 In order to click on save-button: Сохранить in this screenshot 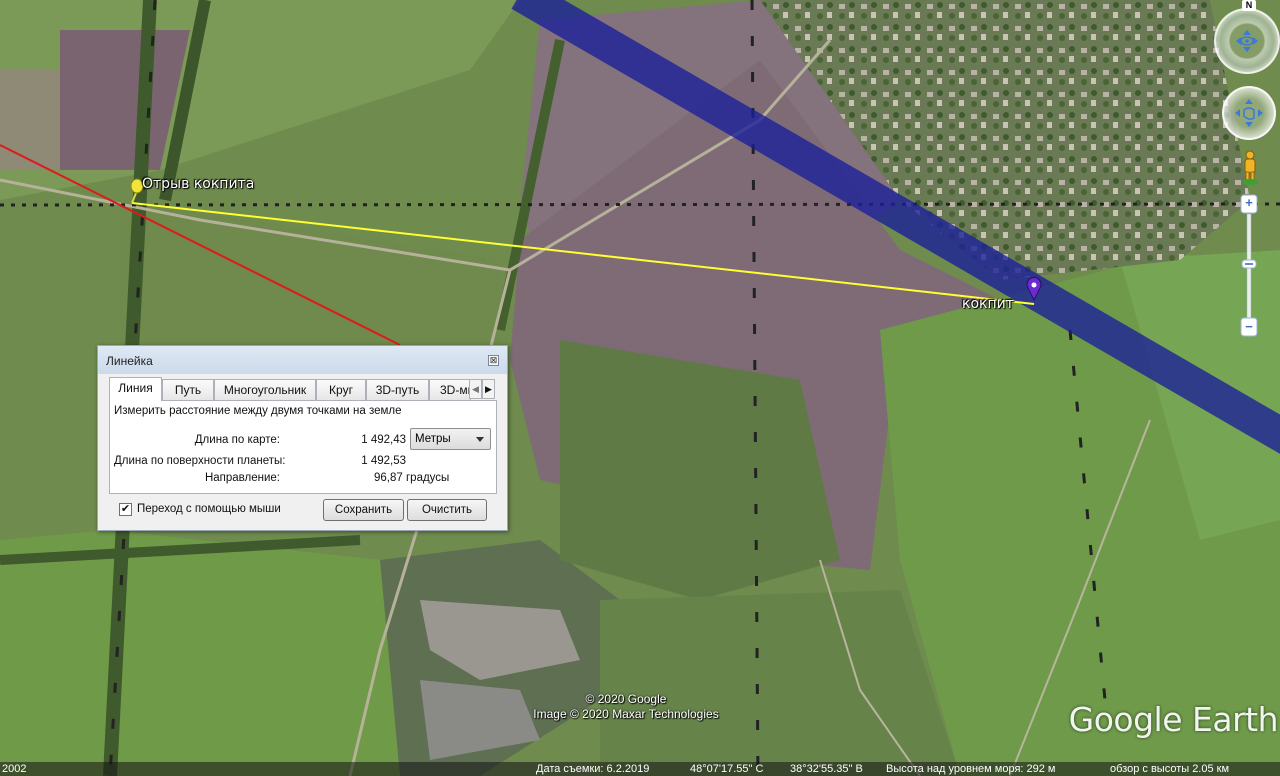, I will do `click(363, 510)`.